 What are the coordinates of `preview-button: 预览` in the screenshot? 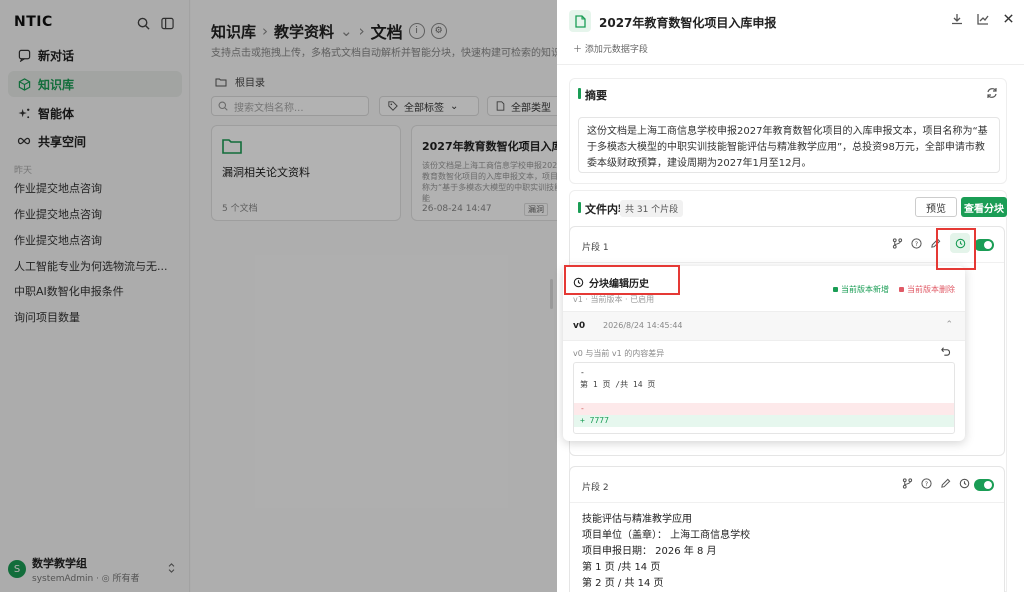 It's located at (936, 207).